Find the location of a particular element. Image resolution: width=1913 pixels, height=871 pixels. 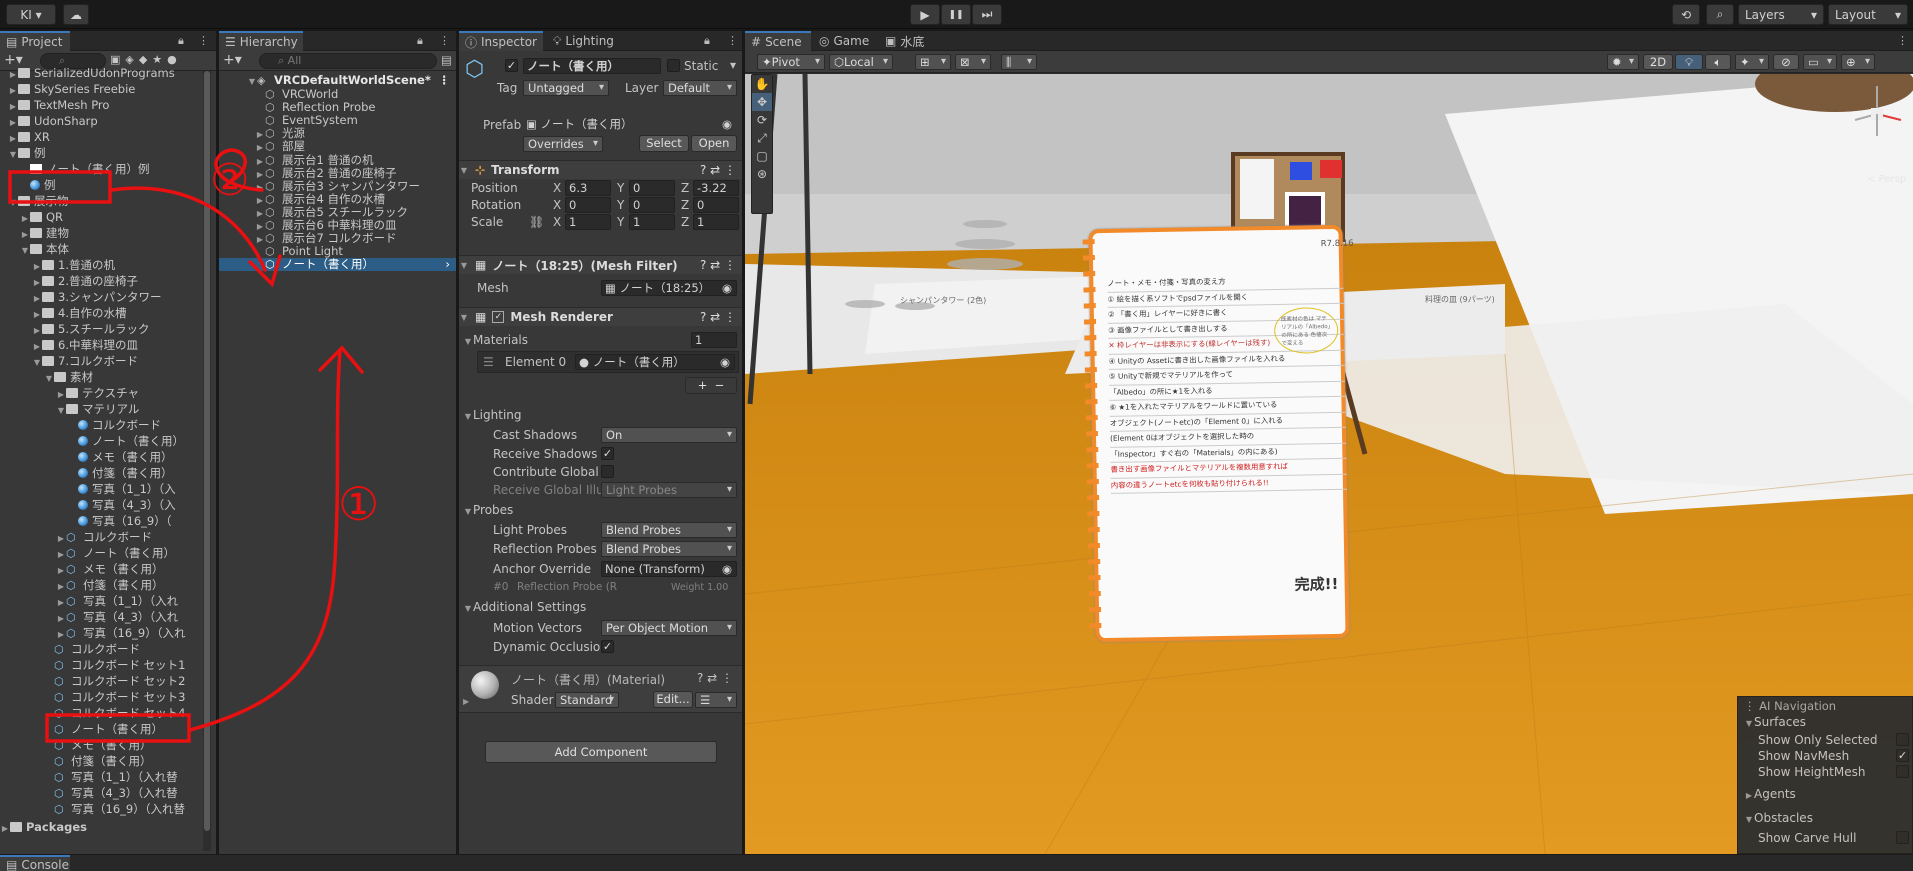

materials-count: 1 is located at coordinates (714, 340).